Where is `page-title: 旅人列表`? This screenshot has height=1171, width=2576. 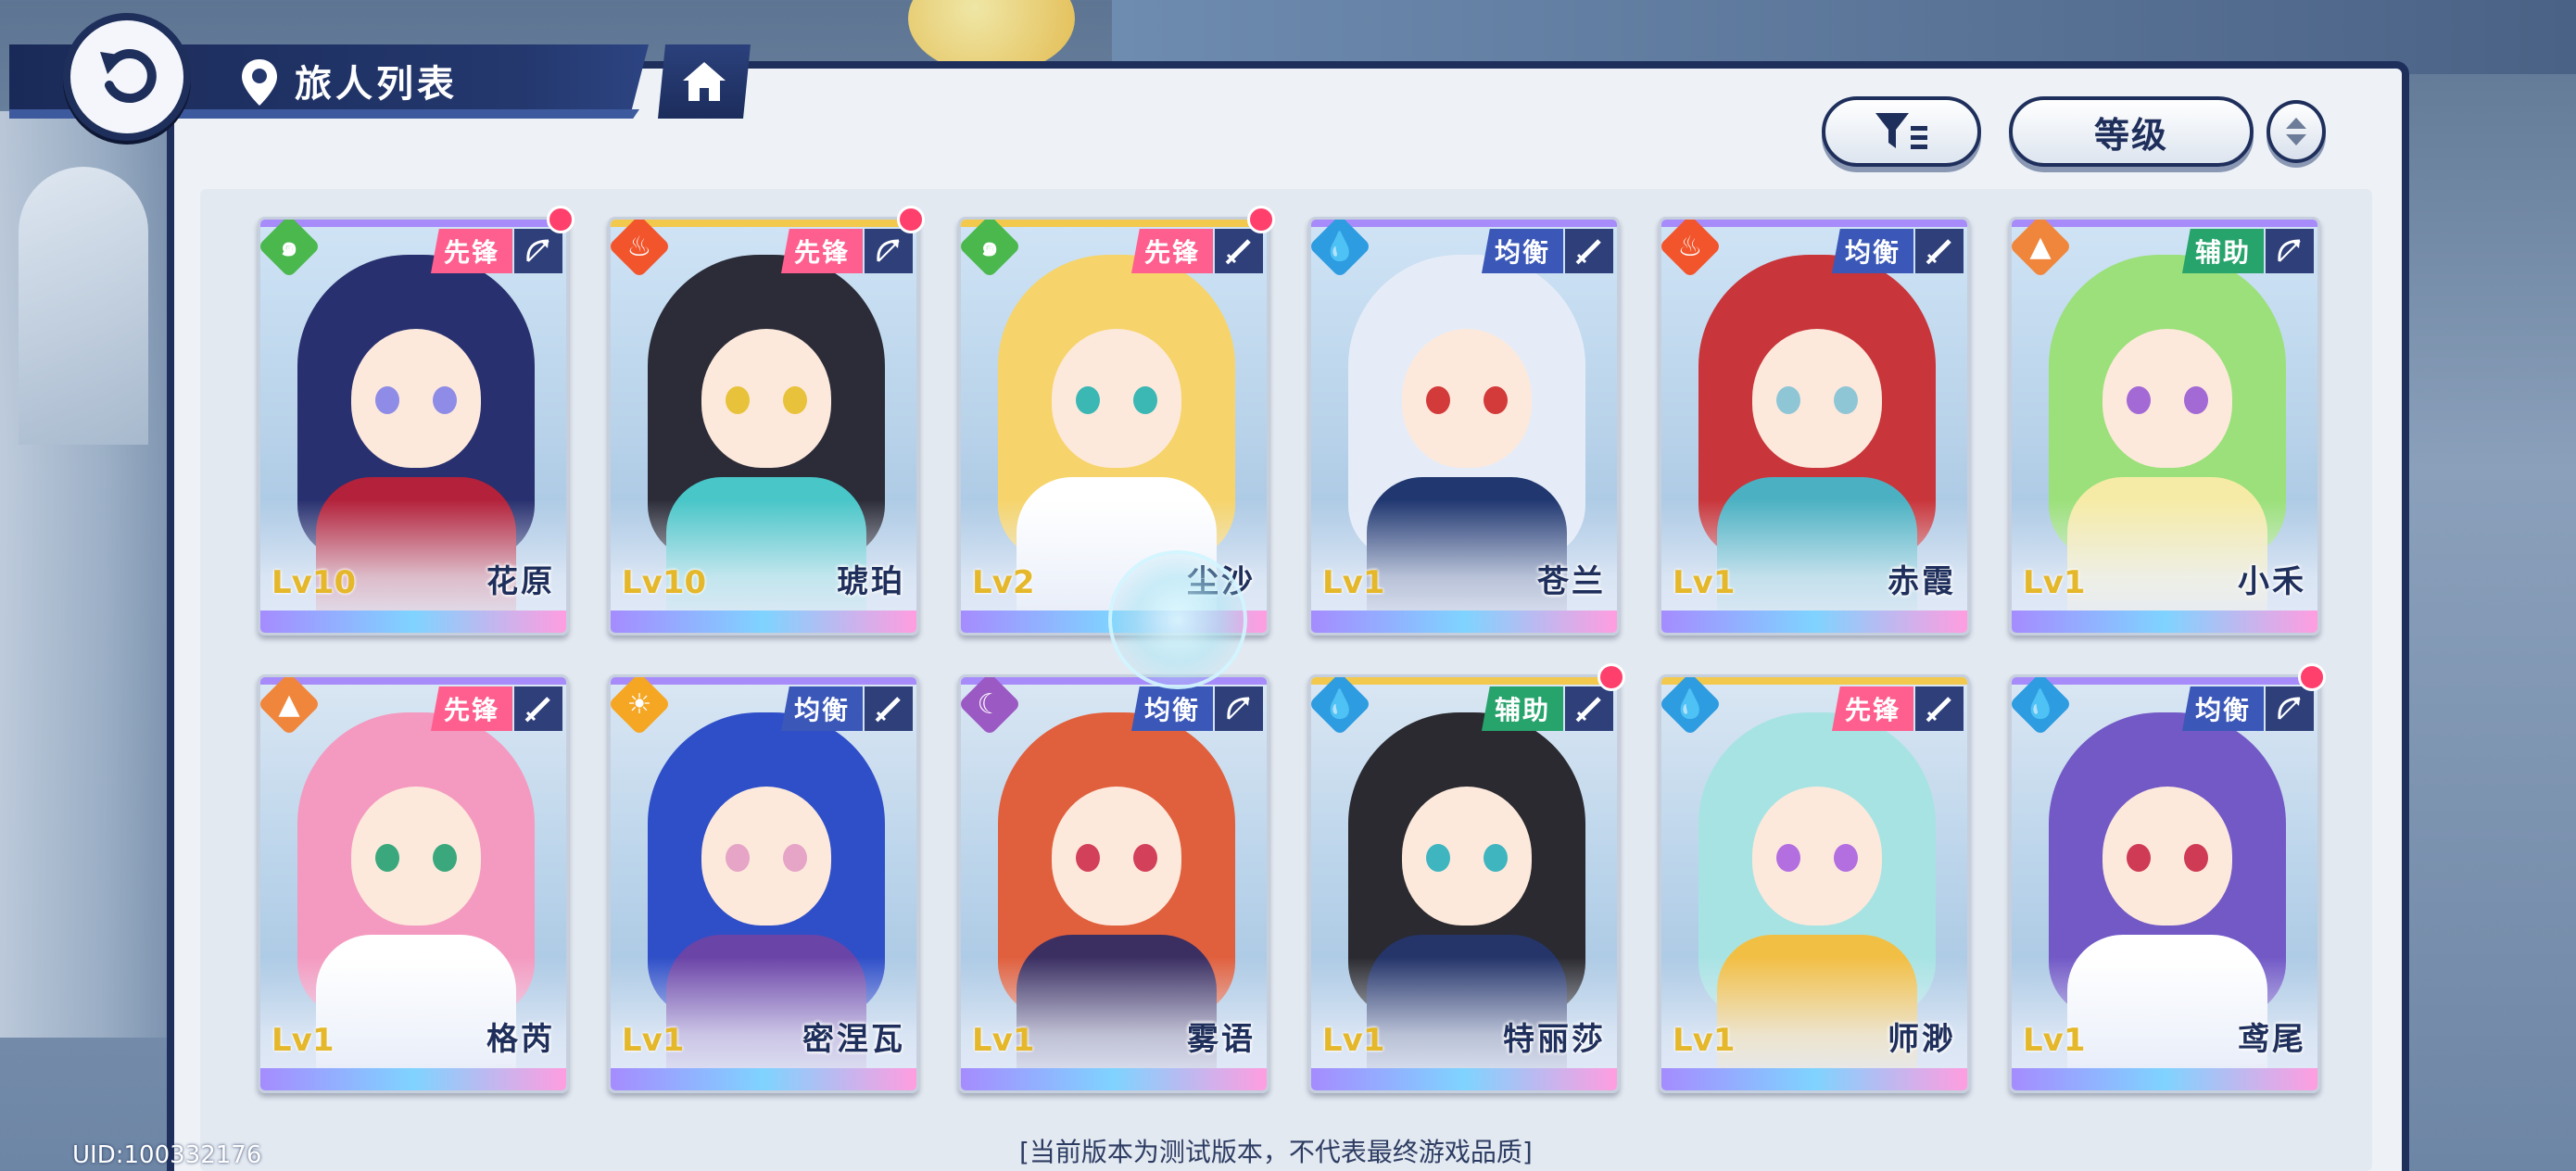
page-title: 旅人列表 is located at coordinates (377, 85).